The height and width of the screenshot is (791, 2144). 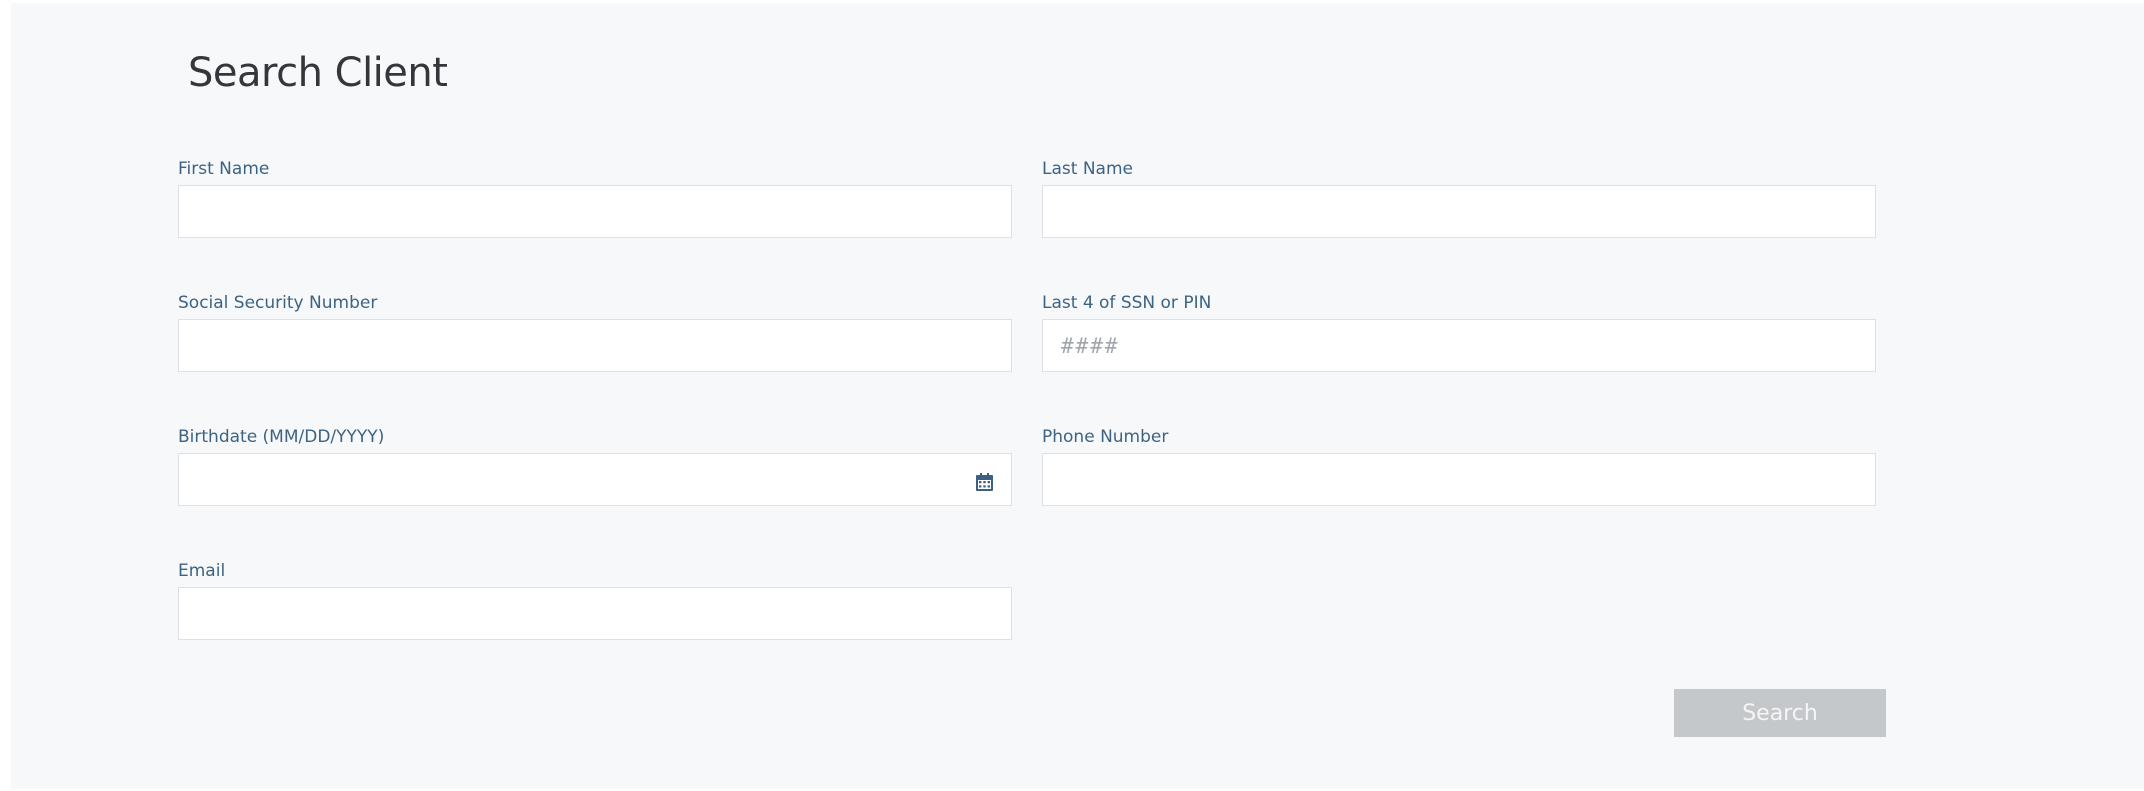 I want to click on last4-group: Last 4 of SSN or PIN, so click(x=1459, y=332).